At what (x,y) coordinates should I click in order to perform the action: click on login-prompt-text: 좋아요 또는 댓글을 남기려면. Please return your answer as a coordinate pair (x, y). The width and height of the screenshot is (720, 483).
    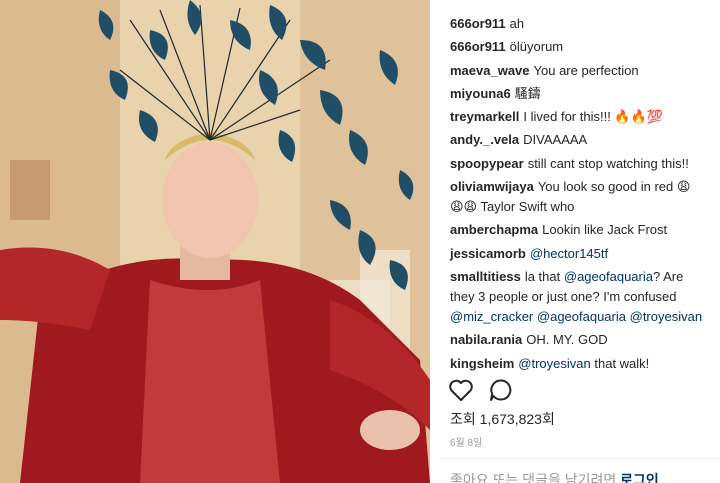
    Looking at the image, I should click on (533, 477).